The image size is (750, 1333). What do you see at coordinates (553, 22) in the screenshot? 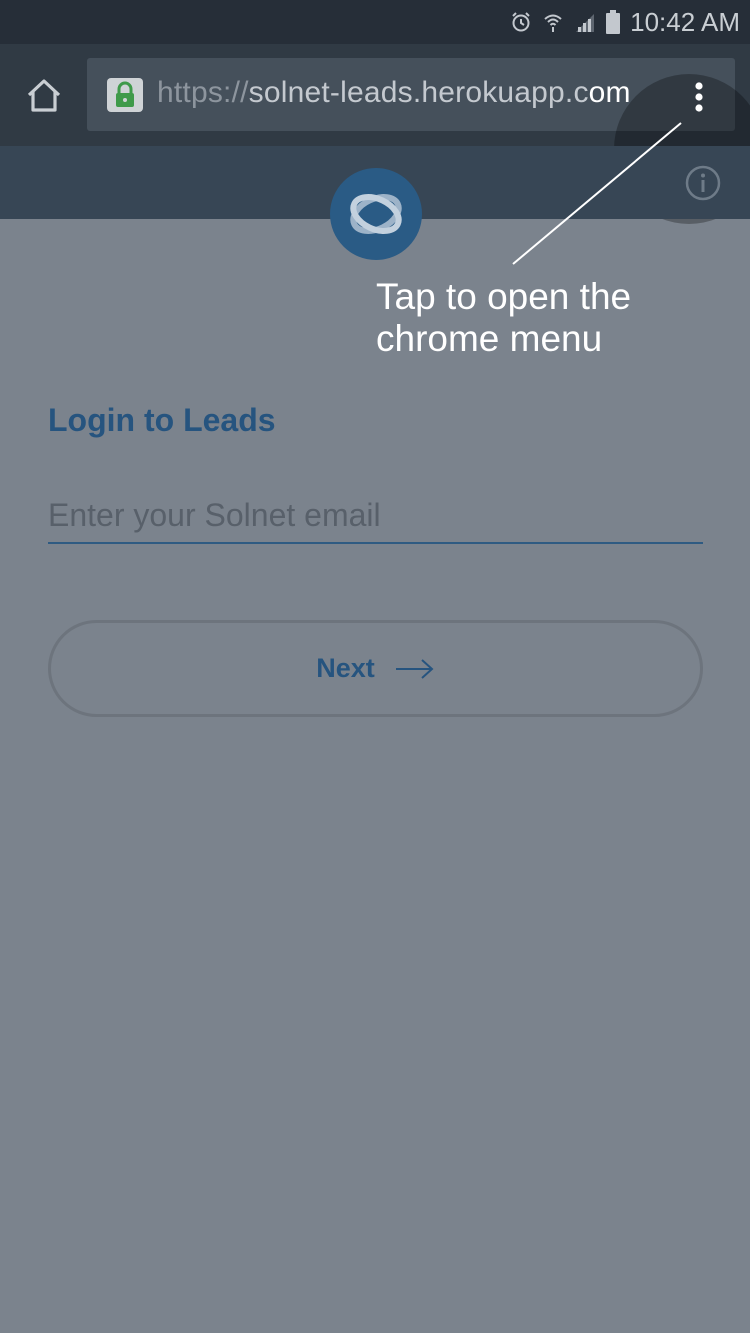
I see `wifi-icon` at bounding box center [553, 22].